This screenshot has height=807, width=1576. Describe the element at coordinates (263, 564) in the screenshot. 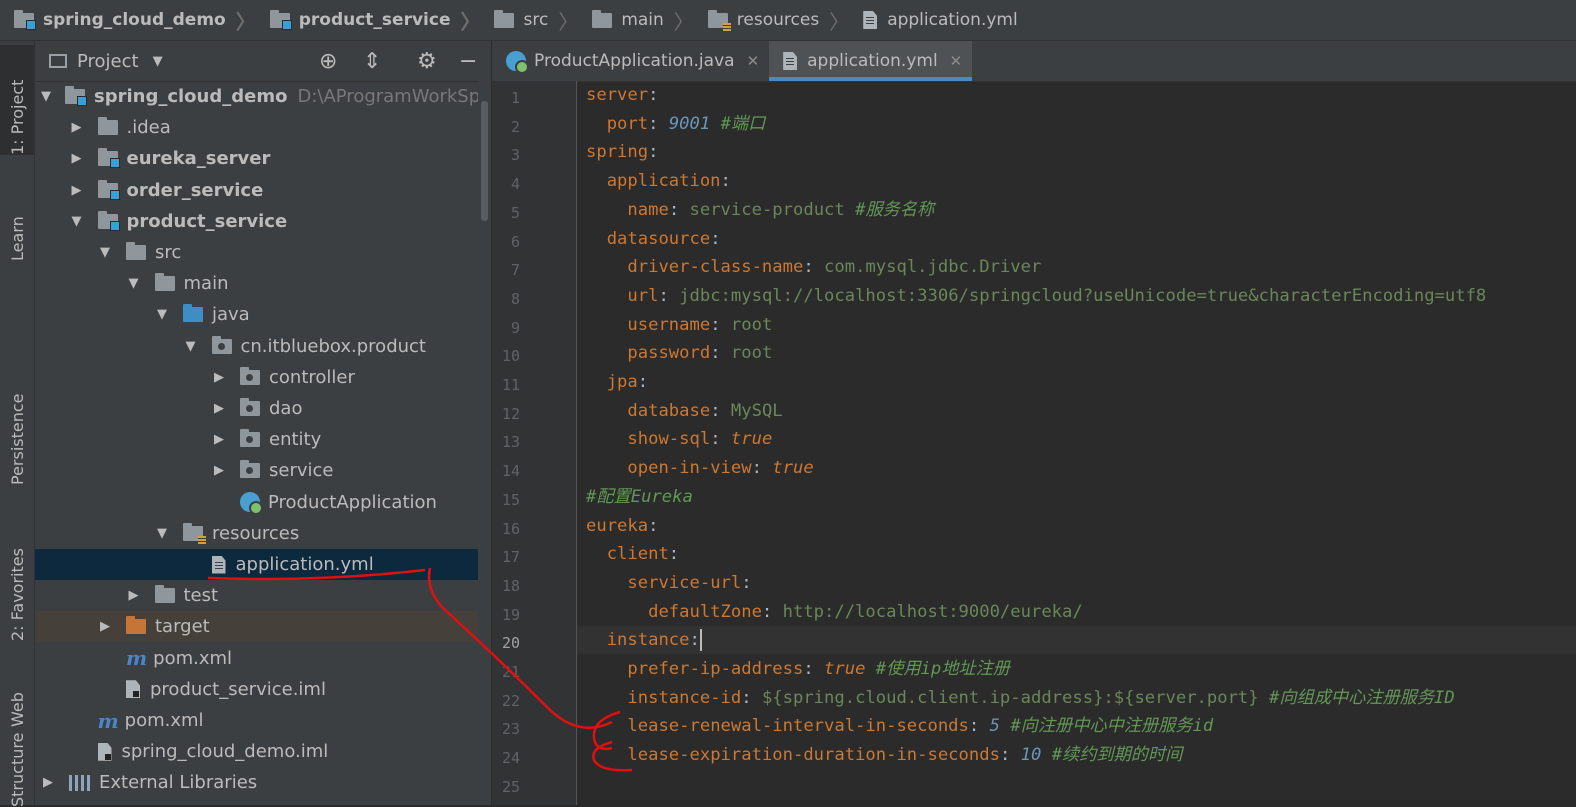

I see `tree-node: application.yml` at that location.